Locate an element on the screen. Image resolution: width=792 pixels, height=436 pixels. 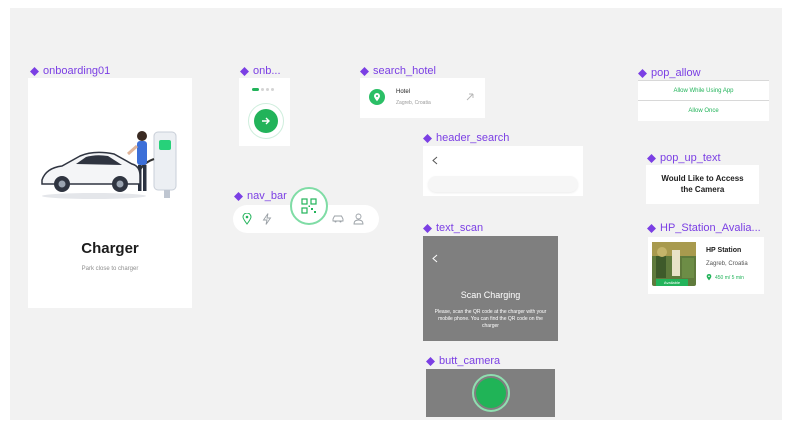
available-badge: Available is located at coordinates (672, 282).